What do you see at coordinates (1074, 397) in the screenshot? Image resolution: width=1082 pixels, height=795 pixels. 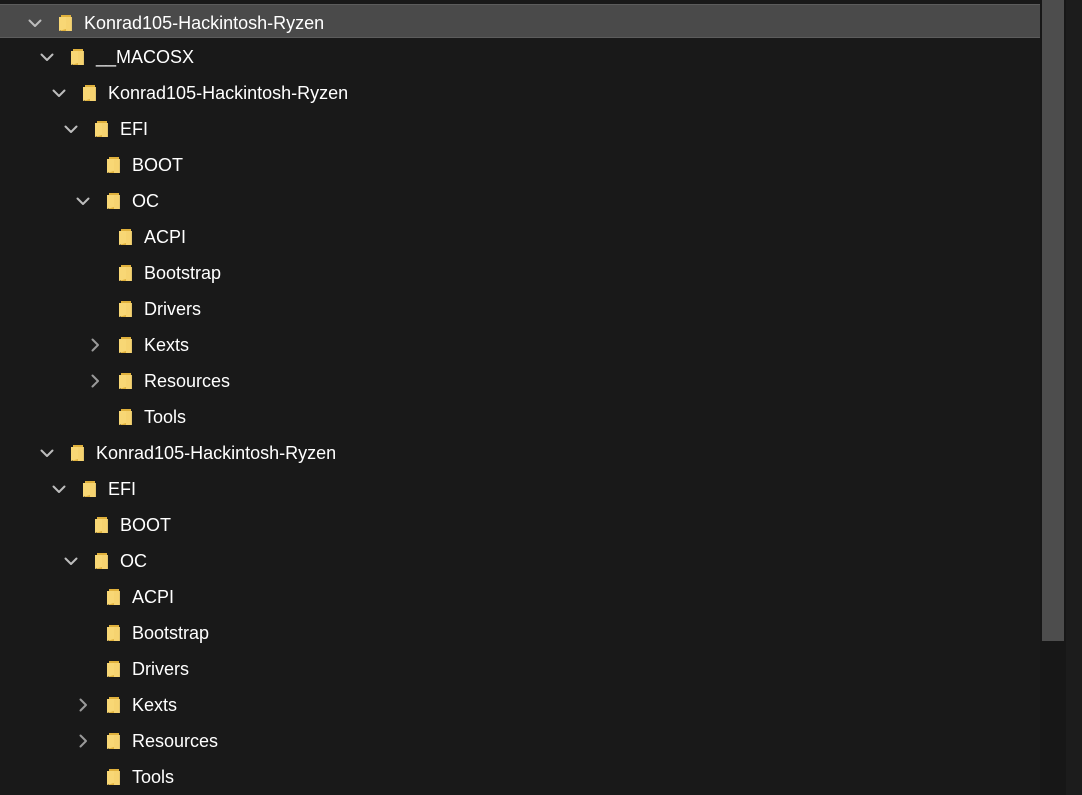 I see `window-edge` at bounding box center [1074, 397].